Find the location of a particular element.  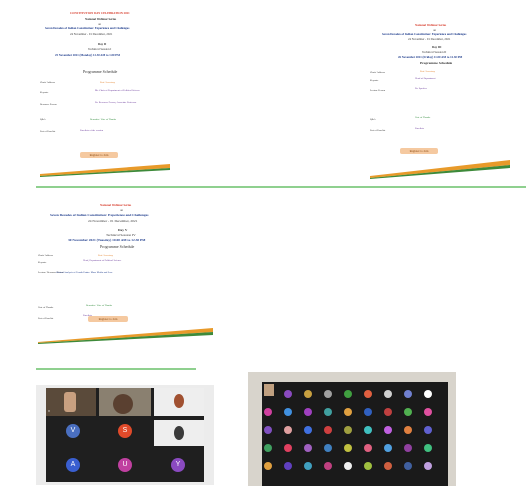

row-value: Panelists is located at coordinates (419, 128).